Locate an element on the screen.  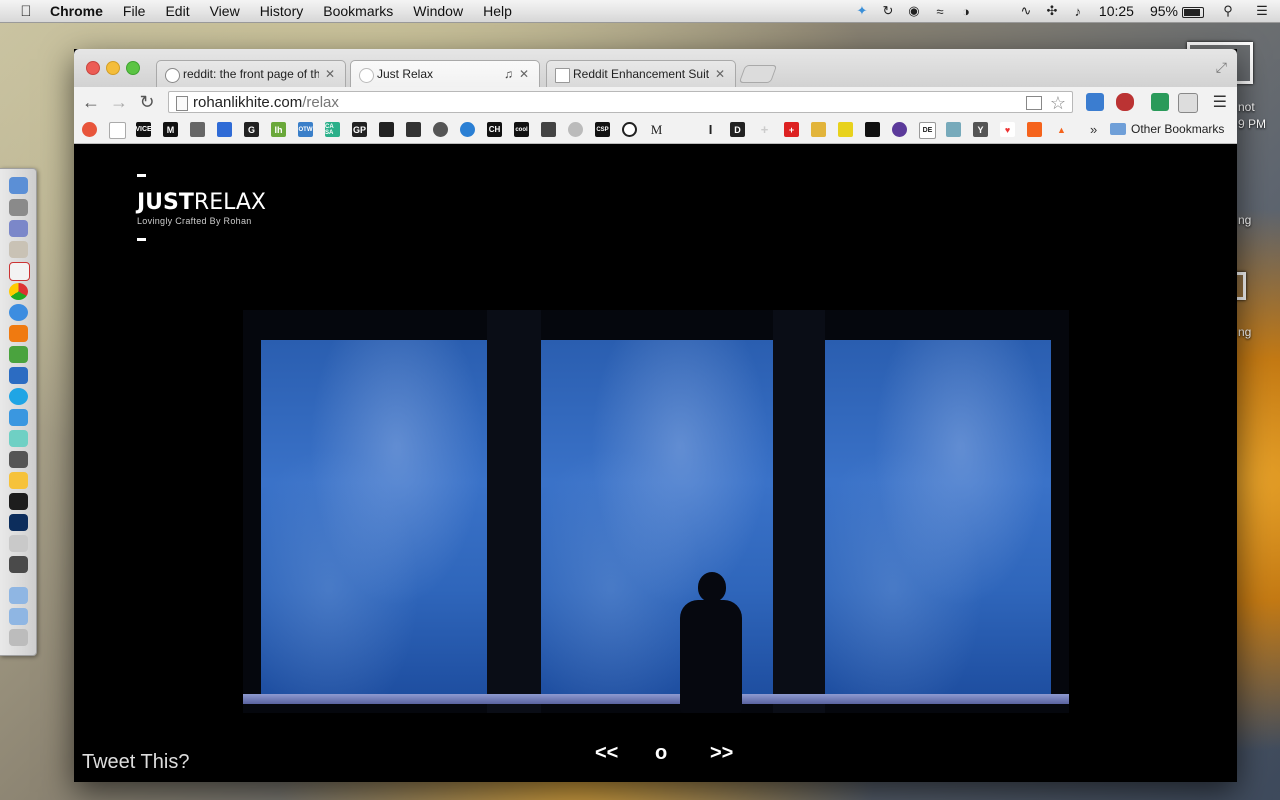
bluetooth-icon: ✣ is located at coordinates (1052, 11).